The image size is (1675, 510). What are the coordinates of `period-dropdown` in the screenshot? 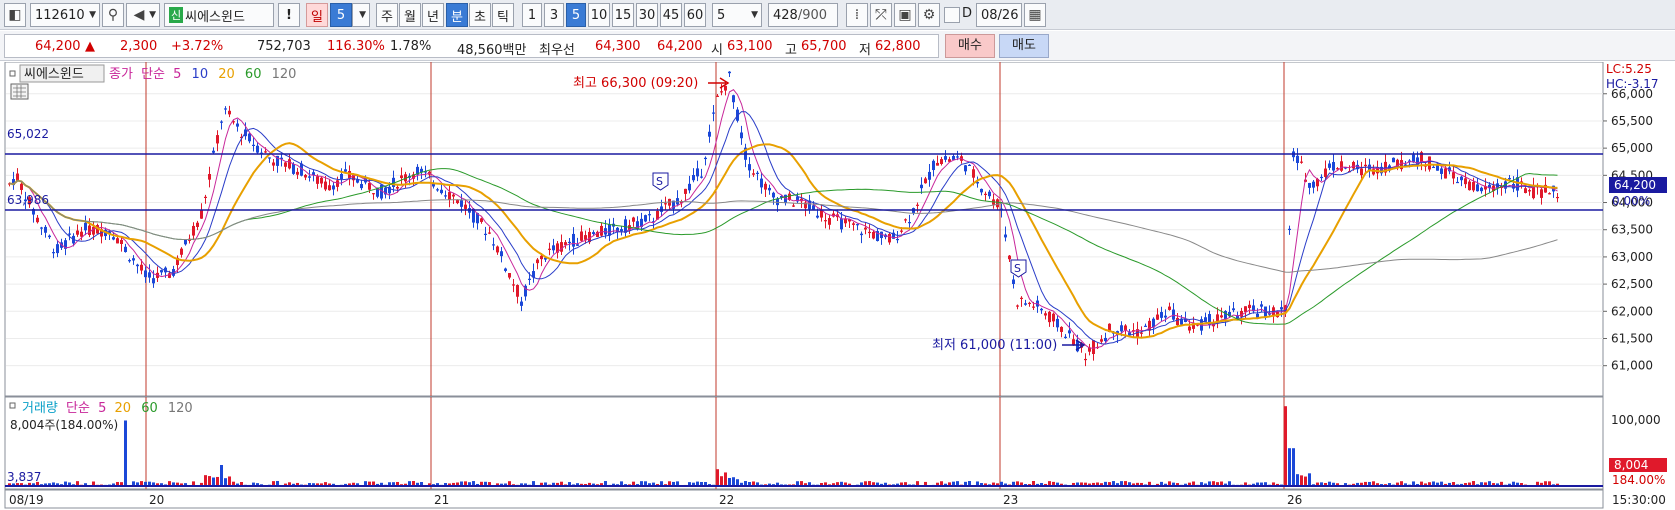 It's located at (361, 15).